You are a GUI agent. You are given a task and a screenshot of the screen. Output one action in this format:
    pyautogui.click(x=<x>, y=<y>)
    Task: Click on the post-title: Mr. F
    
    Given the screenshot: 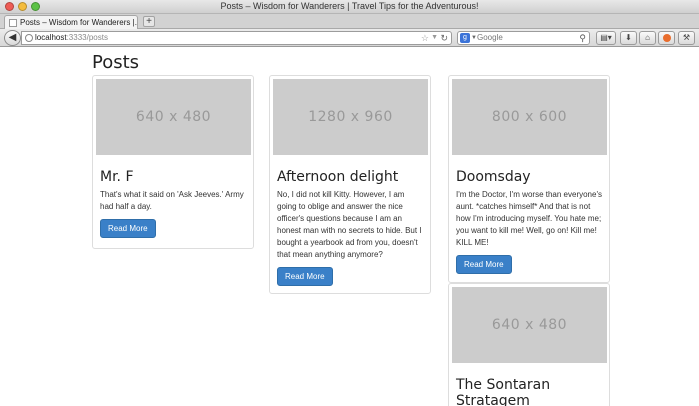 What is the action you would take?
    pyautogui.click(x=117, y=177)
    